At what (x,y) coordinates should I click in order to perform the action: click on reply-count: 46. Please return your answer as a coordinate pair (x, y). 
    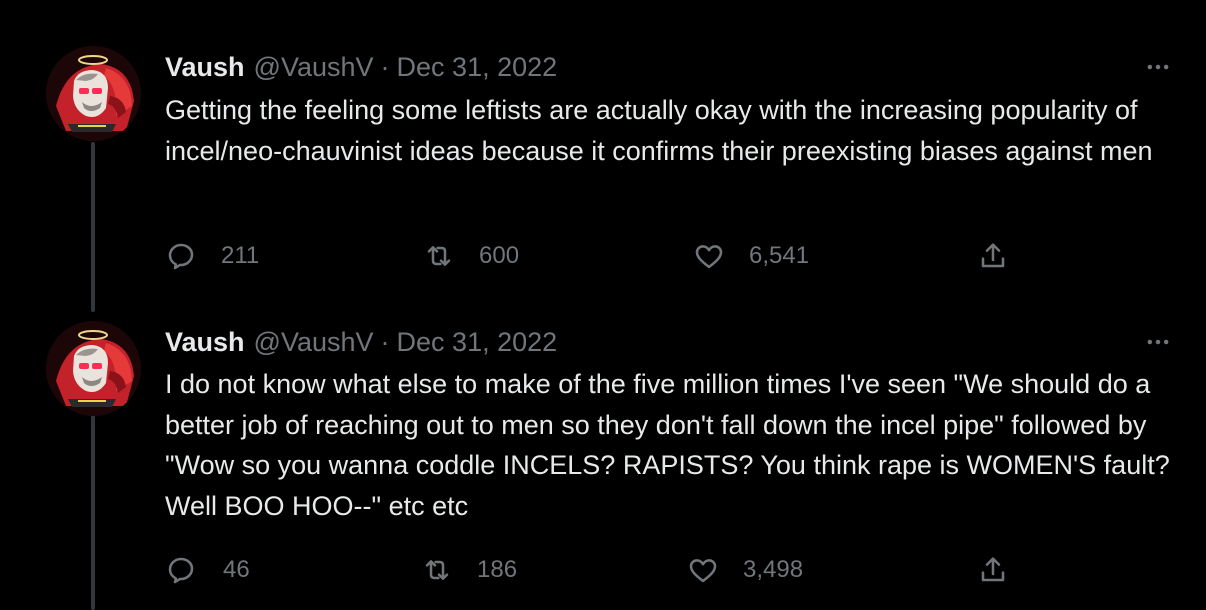
    Looking at the image, I should click on (236, 569).